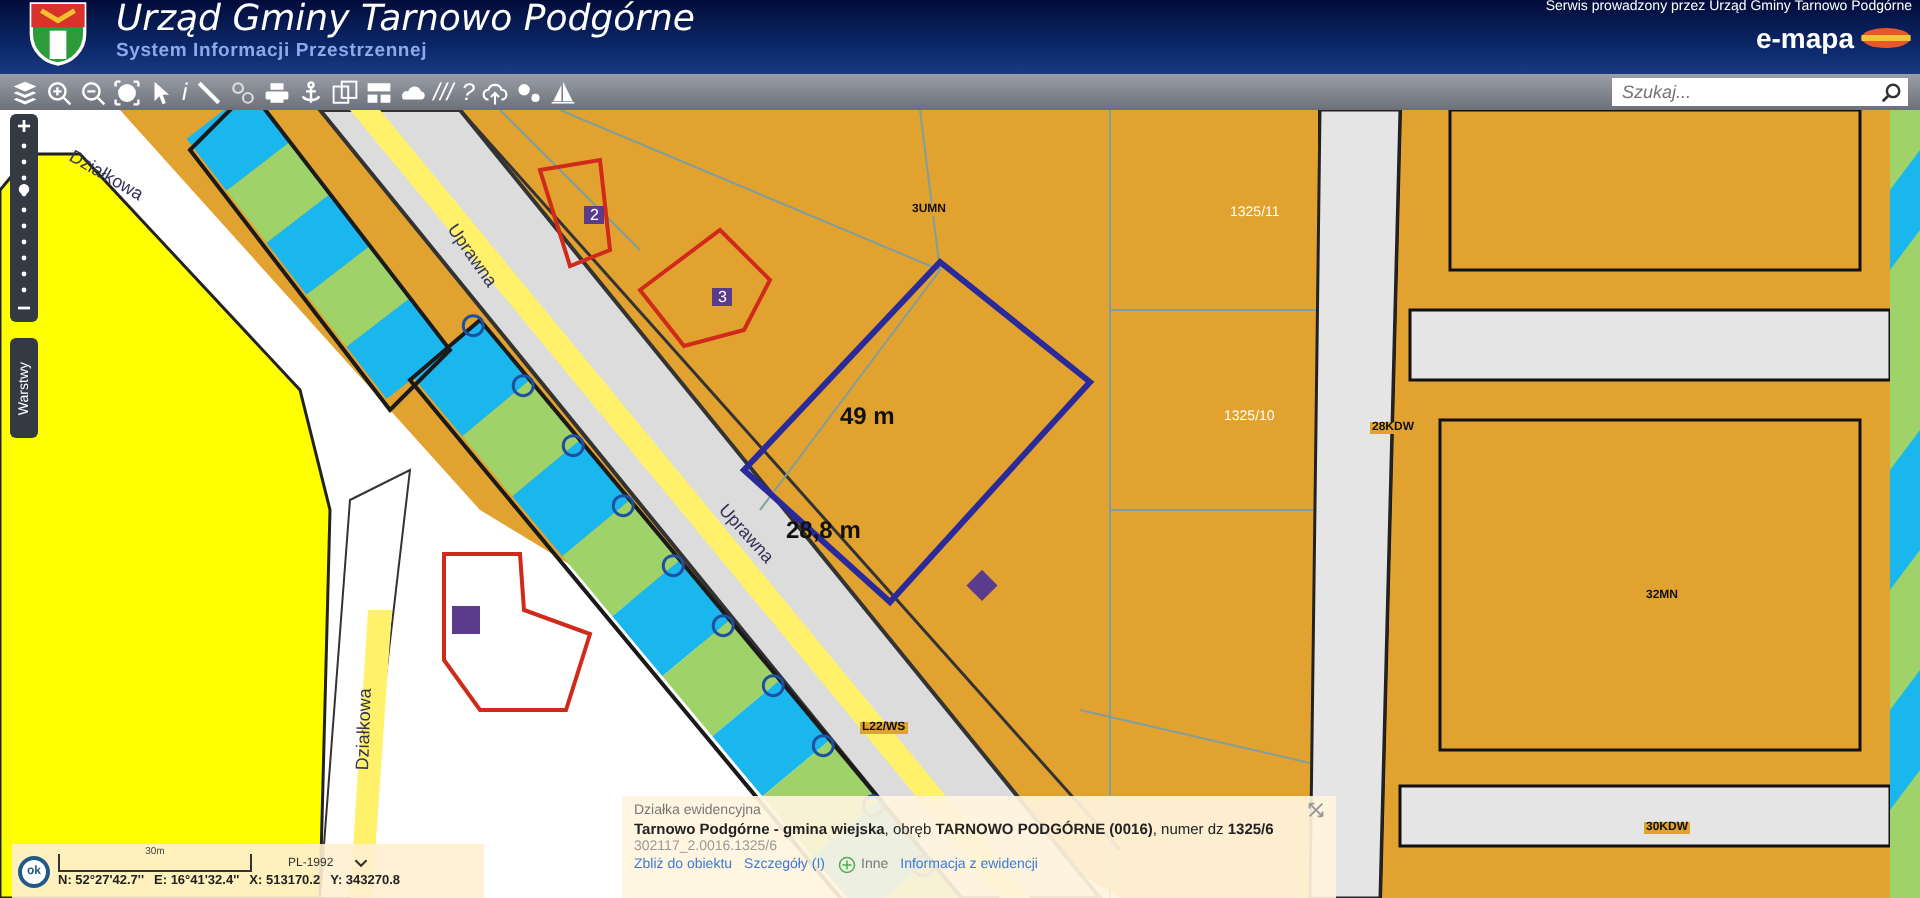 Image resolution: width=1920 pixels, height=898 pixels. I want to click on zoom-out-button: −, so click(23, 309).